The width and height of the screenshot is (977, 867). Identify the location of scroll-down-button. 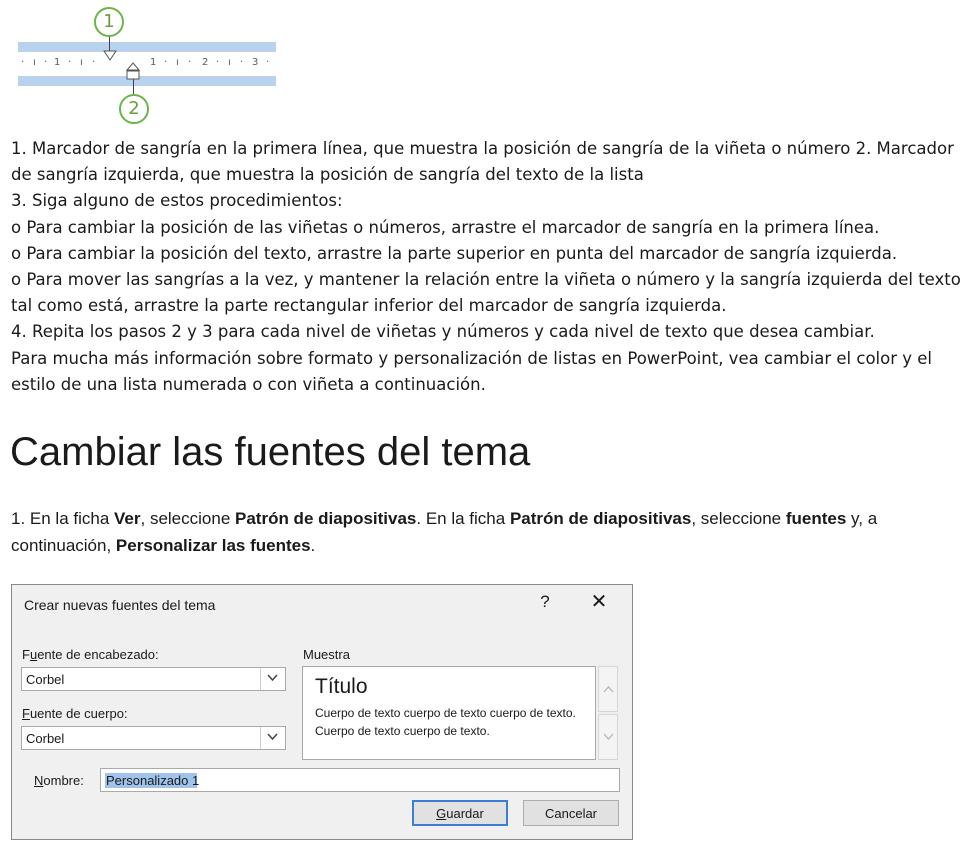
(608, 737).